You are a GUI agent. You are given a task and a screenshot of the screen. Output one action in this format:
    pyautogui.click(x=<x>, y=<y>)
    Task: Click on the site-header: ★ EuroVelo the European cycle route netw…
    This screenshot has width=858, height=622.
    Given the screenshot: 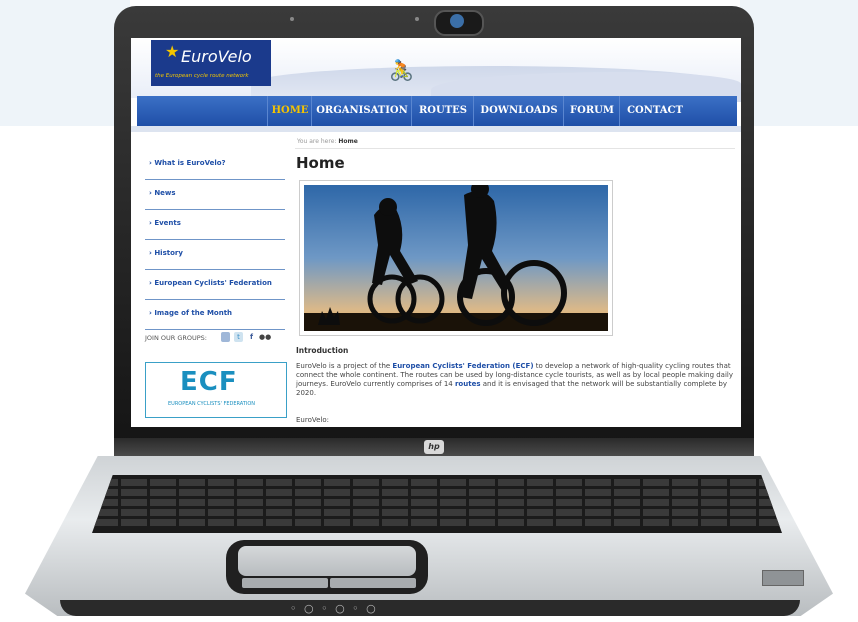 What is the action you would take?
    pyautogui.click(x=436, y=70)
    